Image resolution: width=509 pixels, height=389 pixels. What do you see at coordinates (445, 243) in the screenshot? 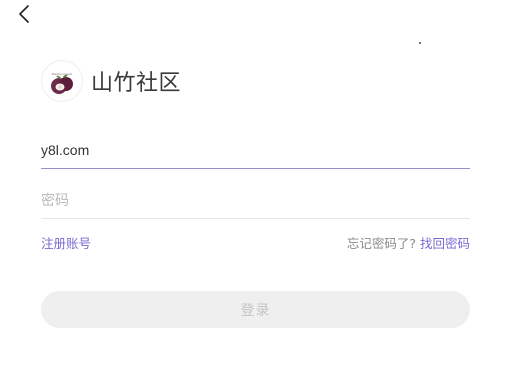
I see `recover-password-link: 找回密码` at bounding box center [445, 243].